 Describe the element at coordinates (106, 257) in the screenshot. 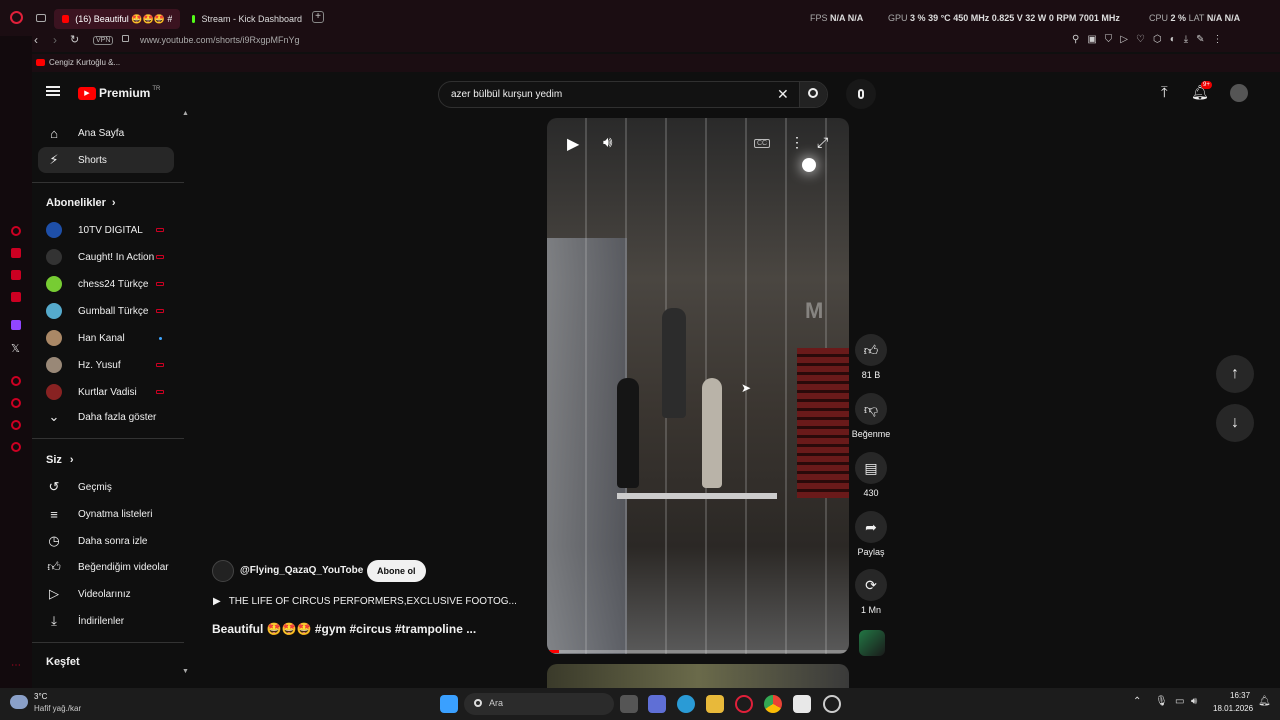

I see `subscription-item: Caught! In Action` at that location.